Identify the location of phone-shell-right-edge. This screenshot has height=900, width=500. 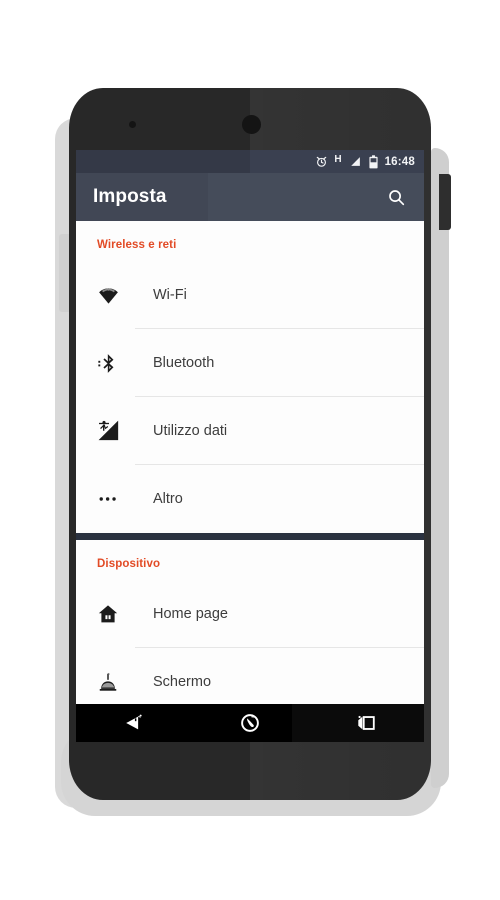
(440, 468).